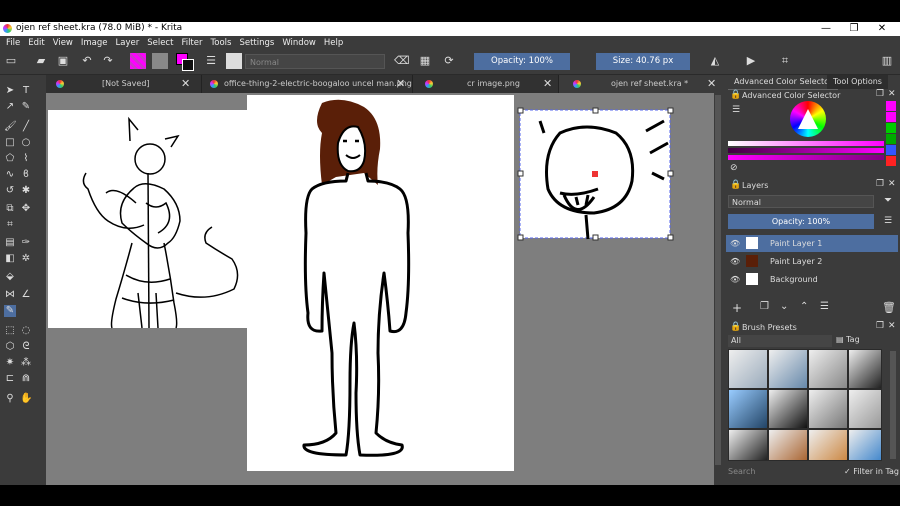 This screenshot has width=900, height=506. What do you see at coordinates (888, 200) in the screenshot?
I see `filter-icon: ⏷` at bounding box center [888, 200].